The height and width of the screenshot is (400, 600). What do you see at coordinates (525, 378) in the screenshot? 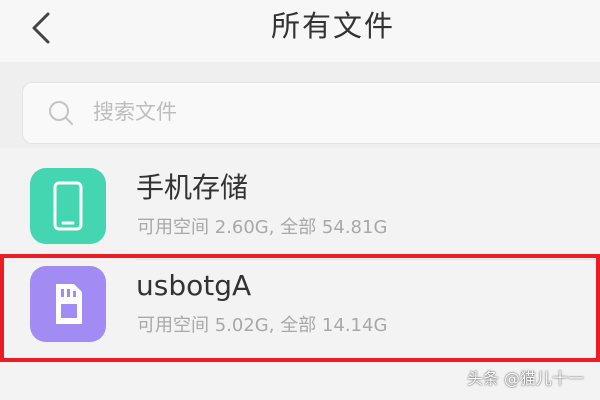
I see `watermark: 头条 @猫儿十一` at bounding box center [525, 378].